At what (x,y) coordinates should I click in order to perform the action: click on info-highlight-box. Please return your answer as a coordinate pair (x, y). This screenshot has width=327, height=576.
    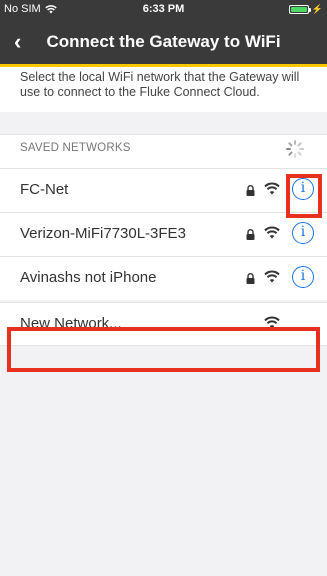
    Looking at the image, I should click on (304, 196).